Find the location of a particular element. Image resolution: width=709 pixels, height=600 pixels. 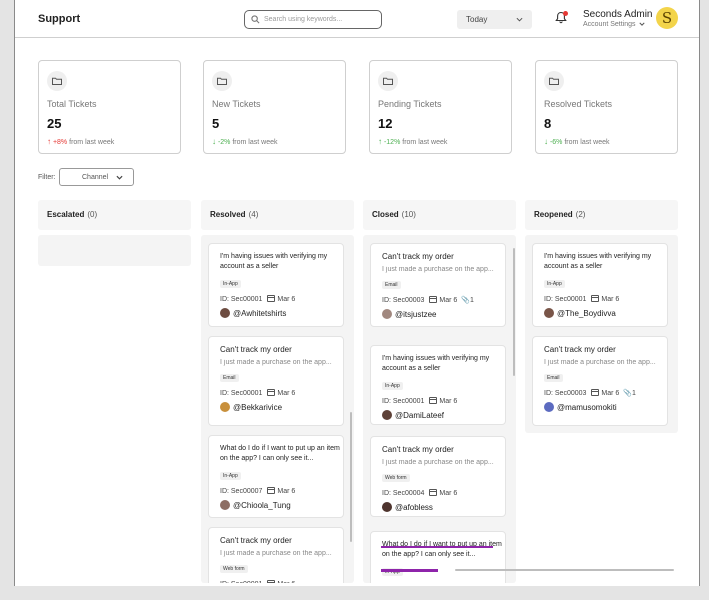

ticket-user: @Chioola_Tung is located at coordinates (281, 505).